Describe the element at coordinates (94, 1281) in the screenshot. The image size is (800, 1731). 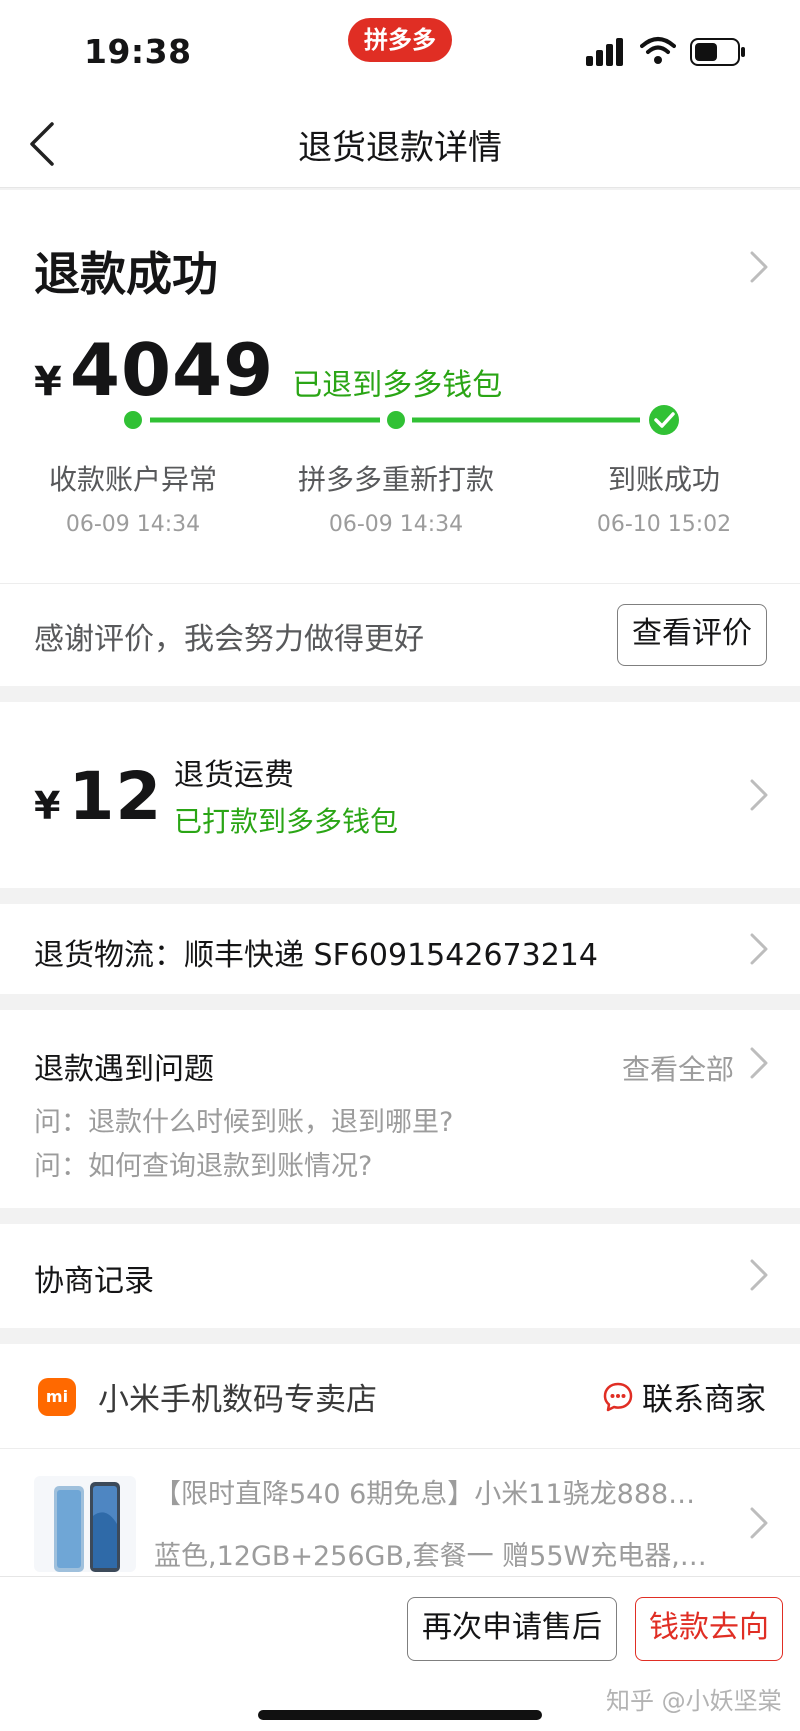
I see `negotiation-record-title: 协商记录` at that location.